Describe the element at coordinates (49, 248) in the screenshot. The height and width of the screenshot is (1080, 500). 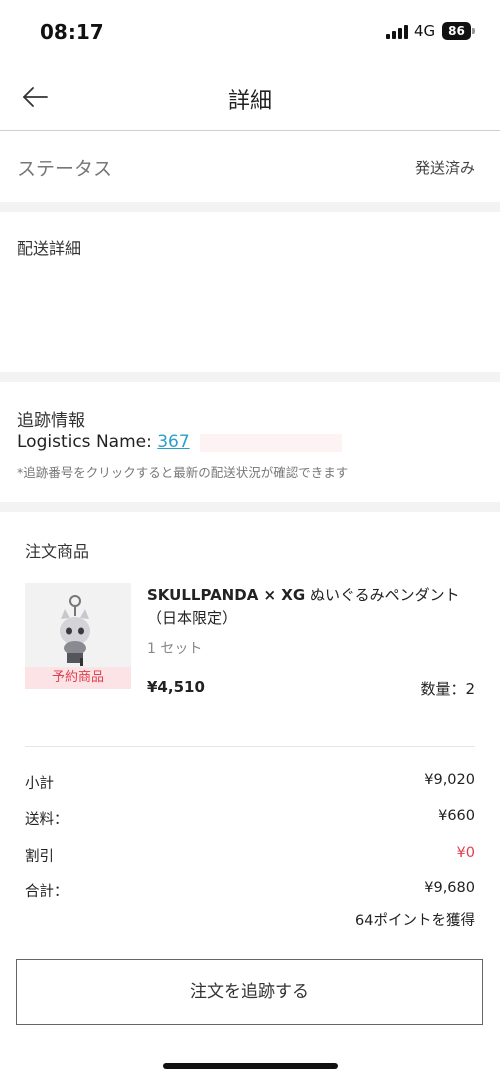
I see `delivery-title: 配送詳細` at that location.